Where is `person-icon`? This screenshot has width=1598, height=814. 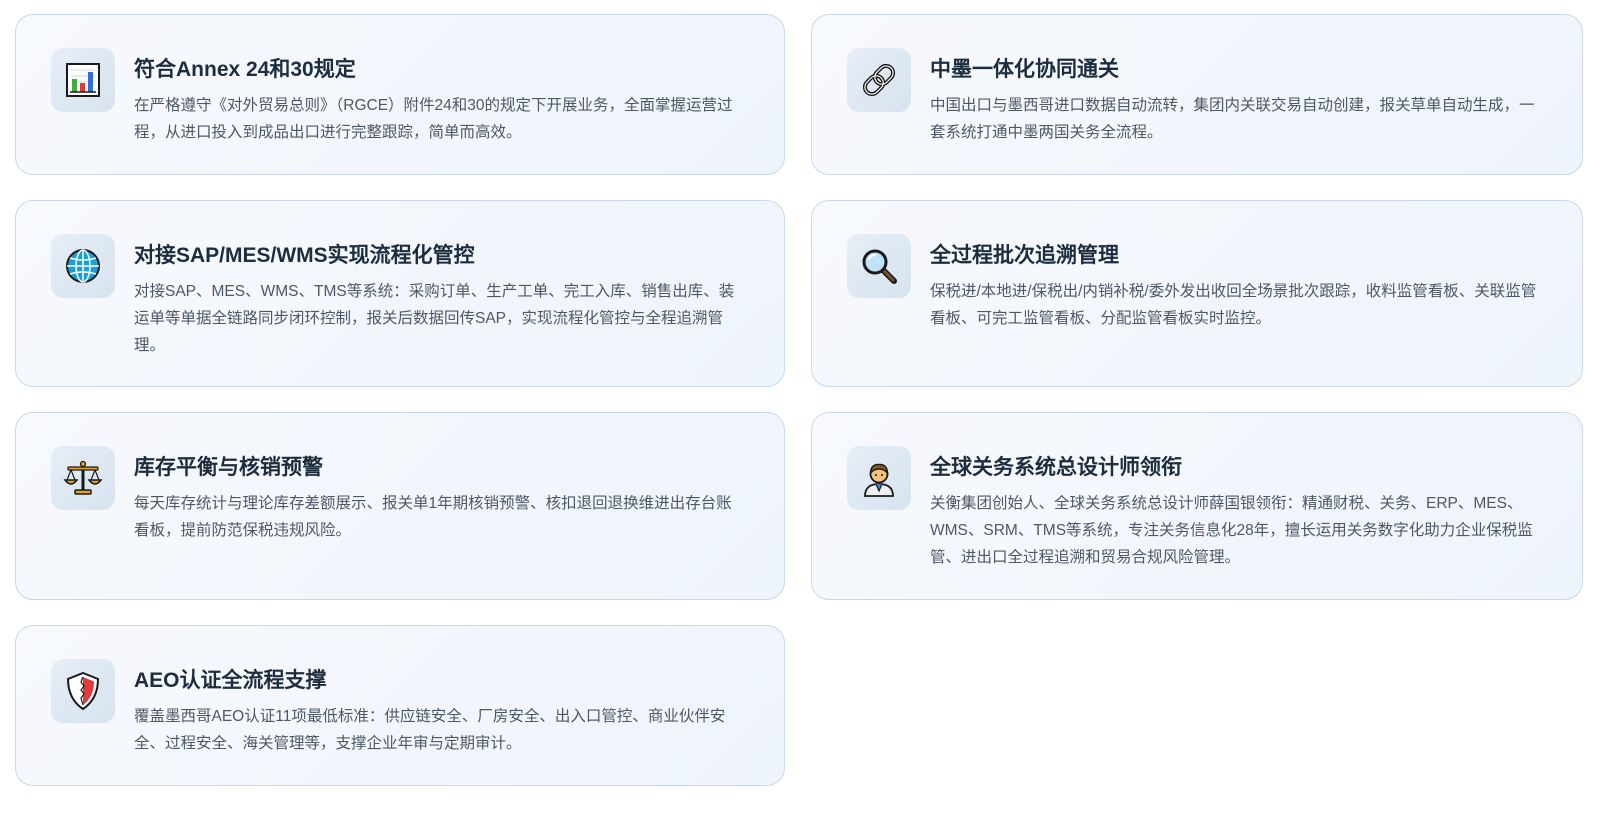
person-icon is located at coordinates (879, 478).